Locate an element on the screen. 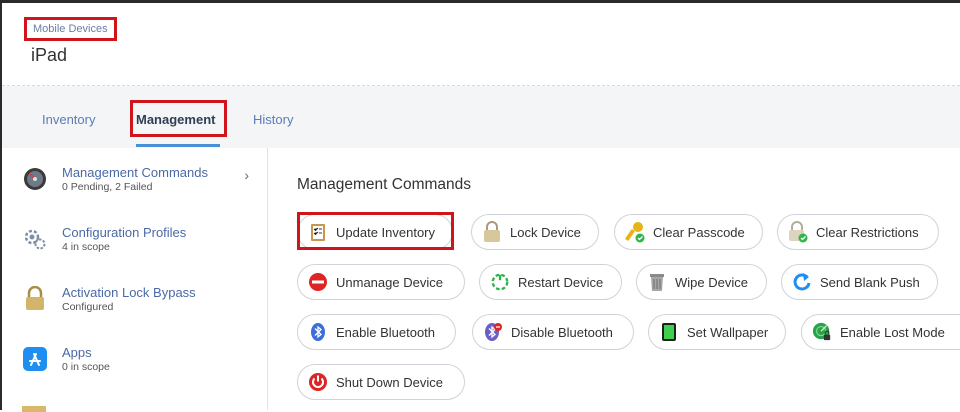 This screenshot has height=412, width=960. restart-device-button: Restart Device is located at coordinates (550, 282).